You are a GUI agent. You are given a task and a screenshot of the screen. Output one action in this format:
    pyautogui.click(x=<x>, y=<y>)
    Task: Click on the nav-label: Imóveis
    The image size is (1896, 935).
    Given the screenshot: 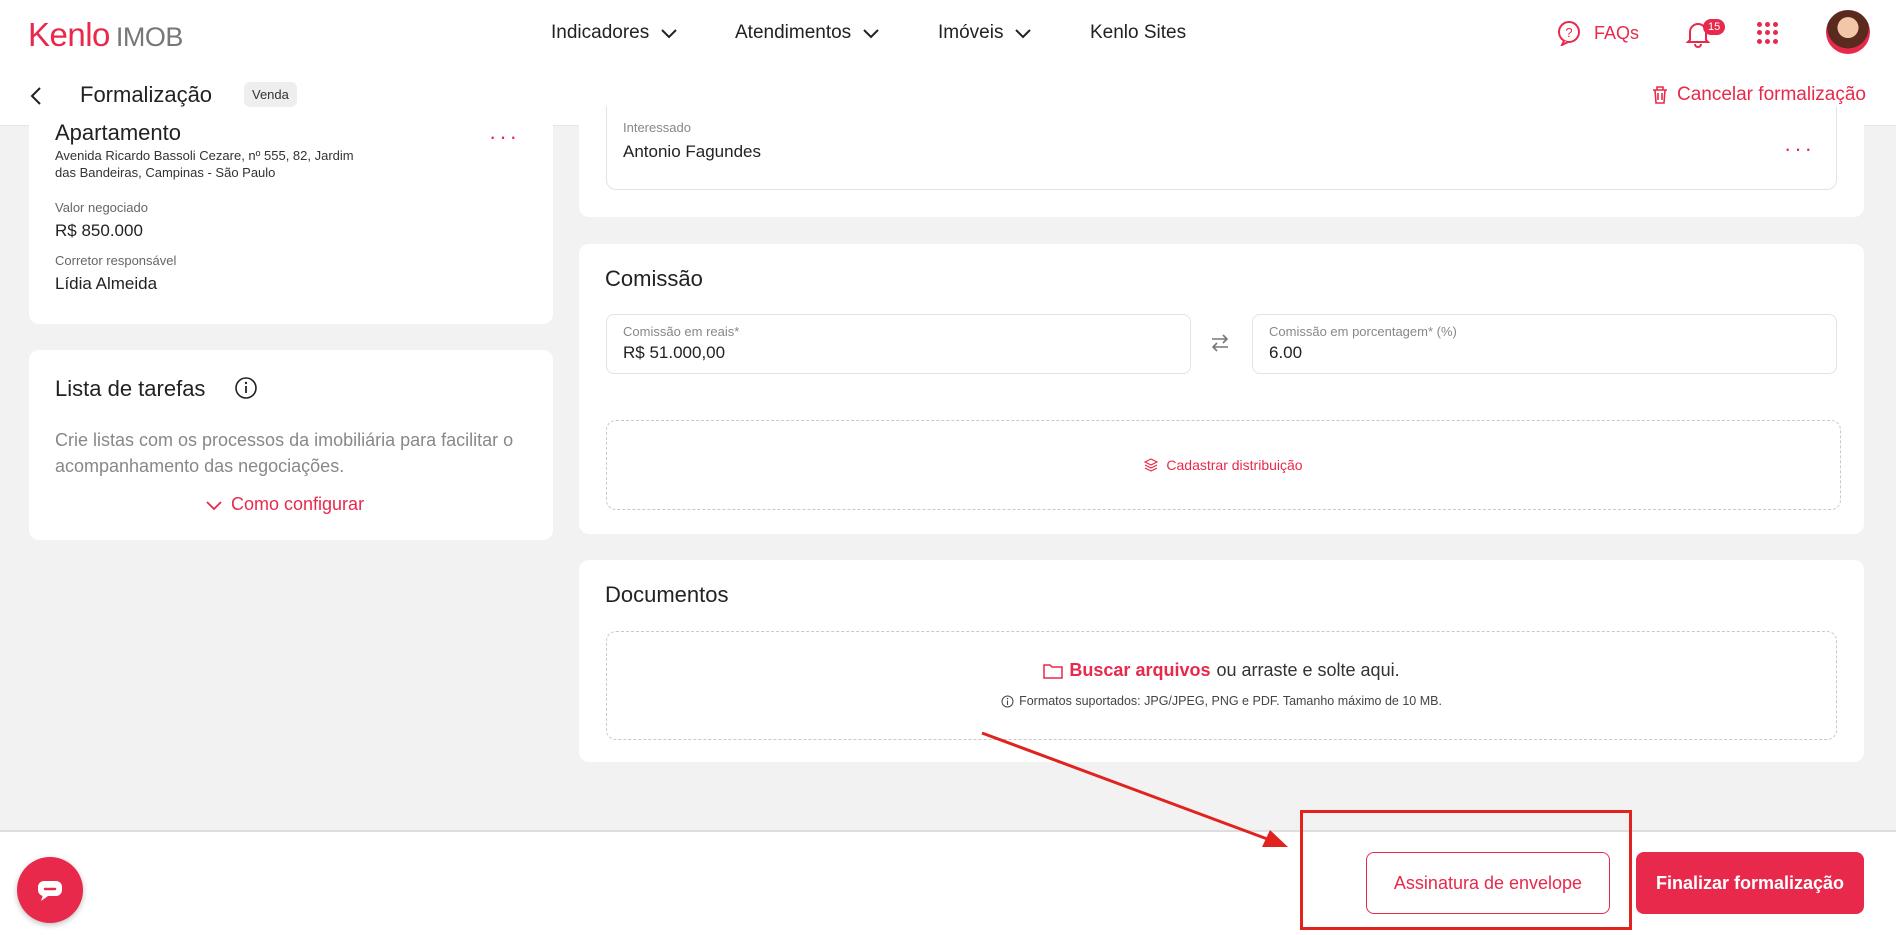 What is the action you would take?
    pyautogui.click(x=971, y=32)
    